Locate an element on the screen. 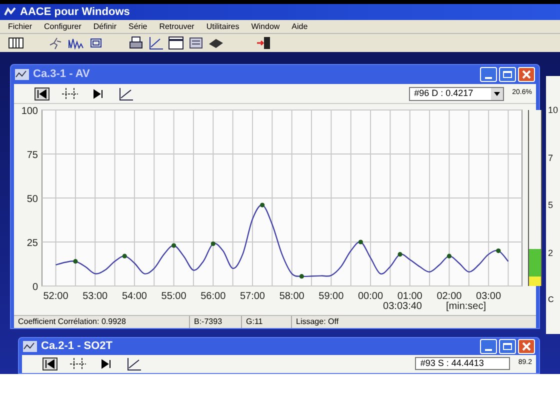 The height and width of the screenshot is (410, 560). status-field: C is located at coordinates (554, 300).